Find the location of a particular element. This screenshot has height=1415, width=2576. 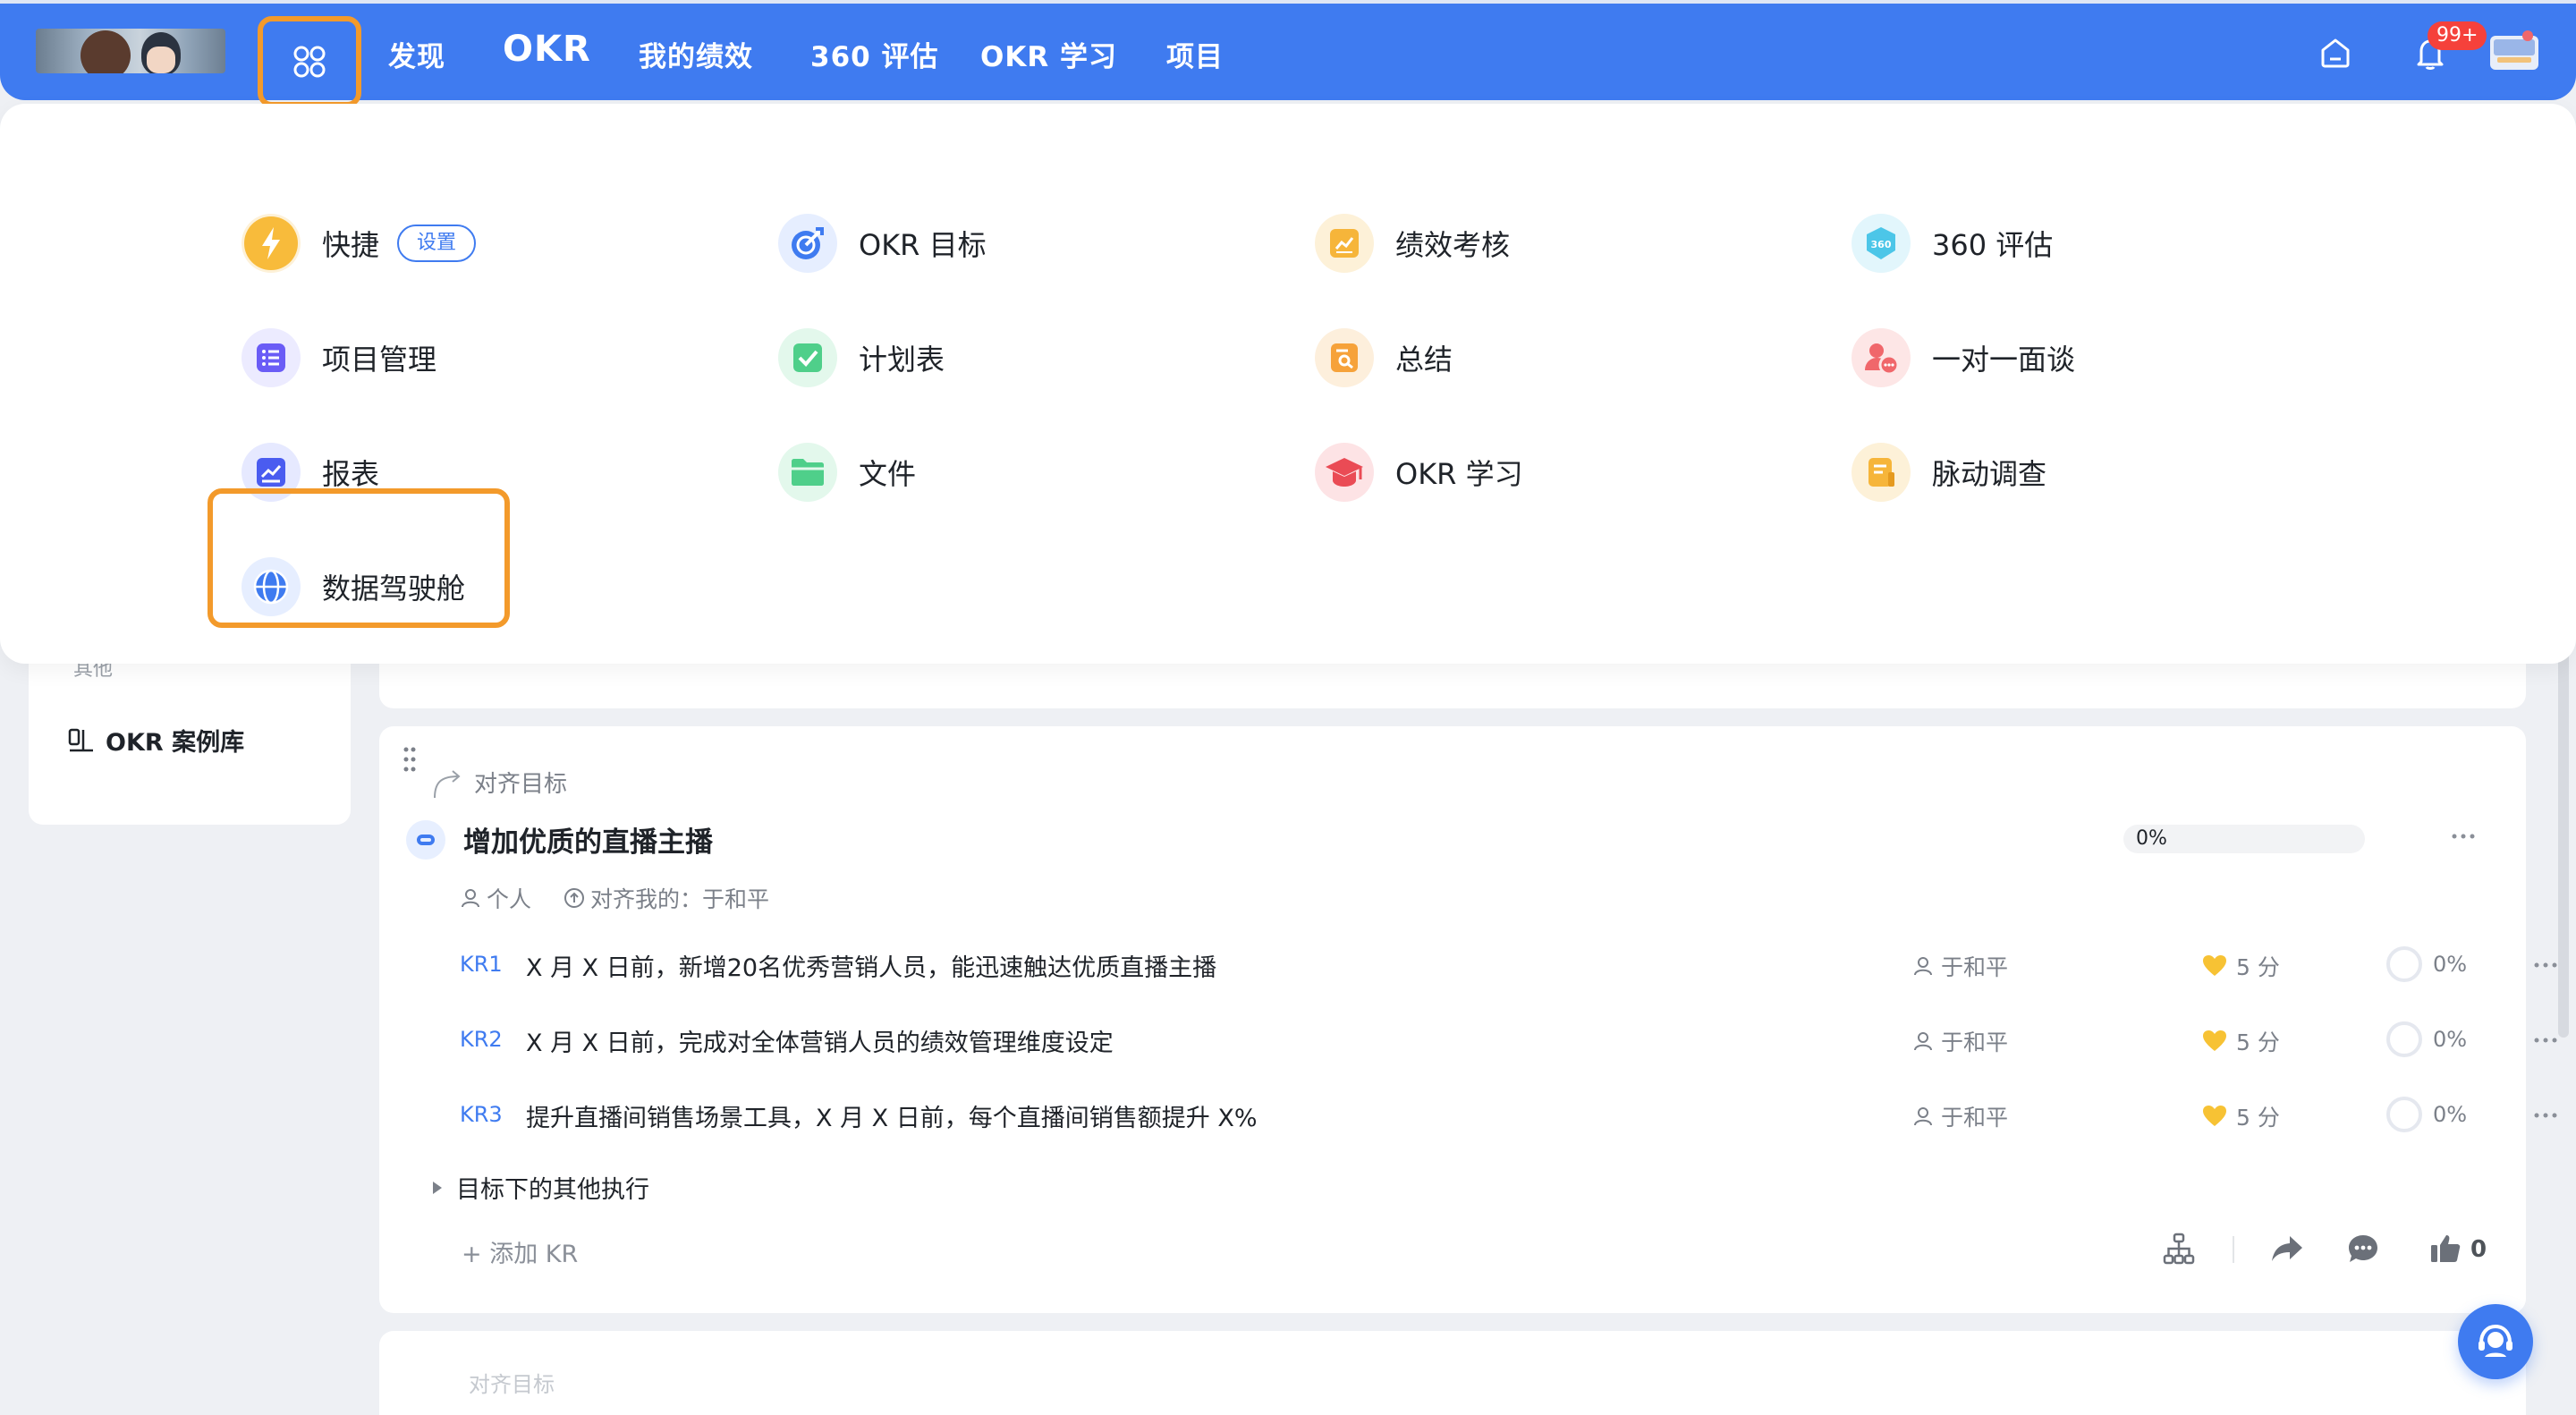

aligned-objective-link: 对齐目标 is located at coordinates (499, 782).